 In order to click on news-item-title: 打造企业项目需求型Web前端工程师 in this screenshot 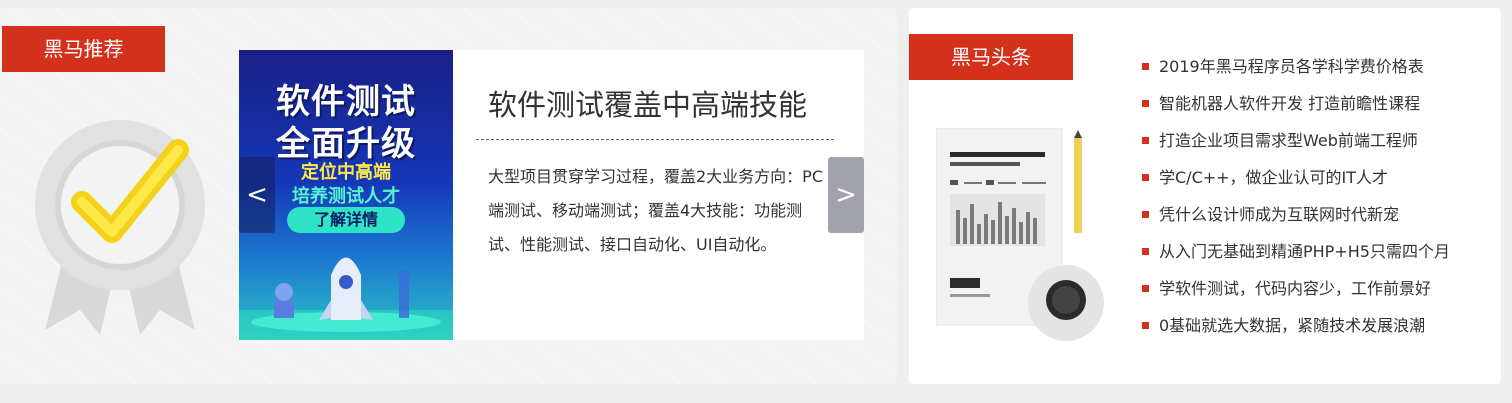, I will do `click(1288, 140)`.